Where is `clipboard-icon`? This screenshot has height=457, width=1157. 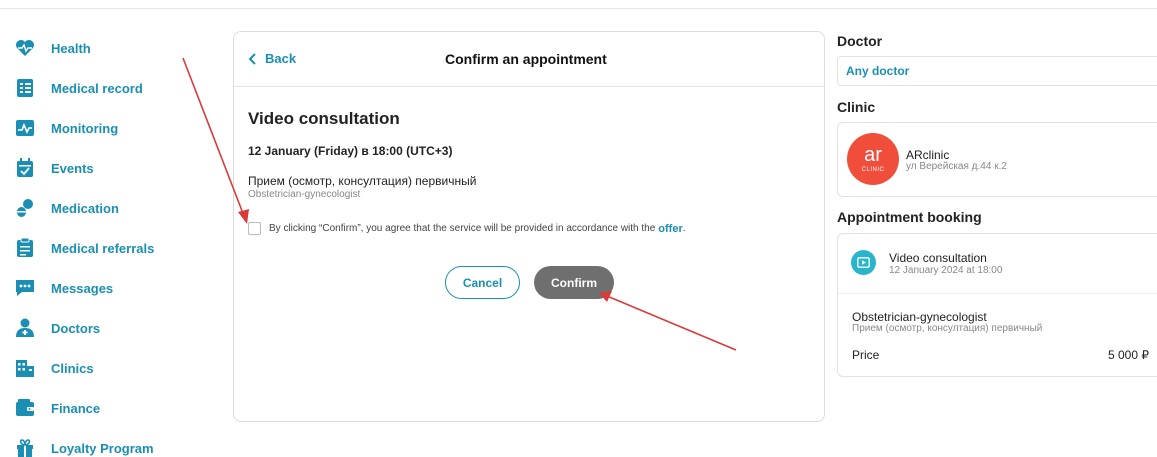
clipboard-icon is located at coordinates (25, 248).